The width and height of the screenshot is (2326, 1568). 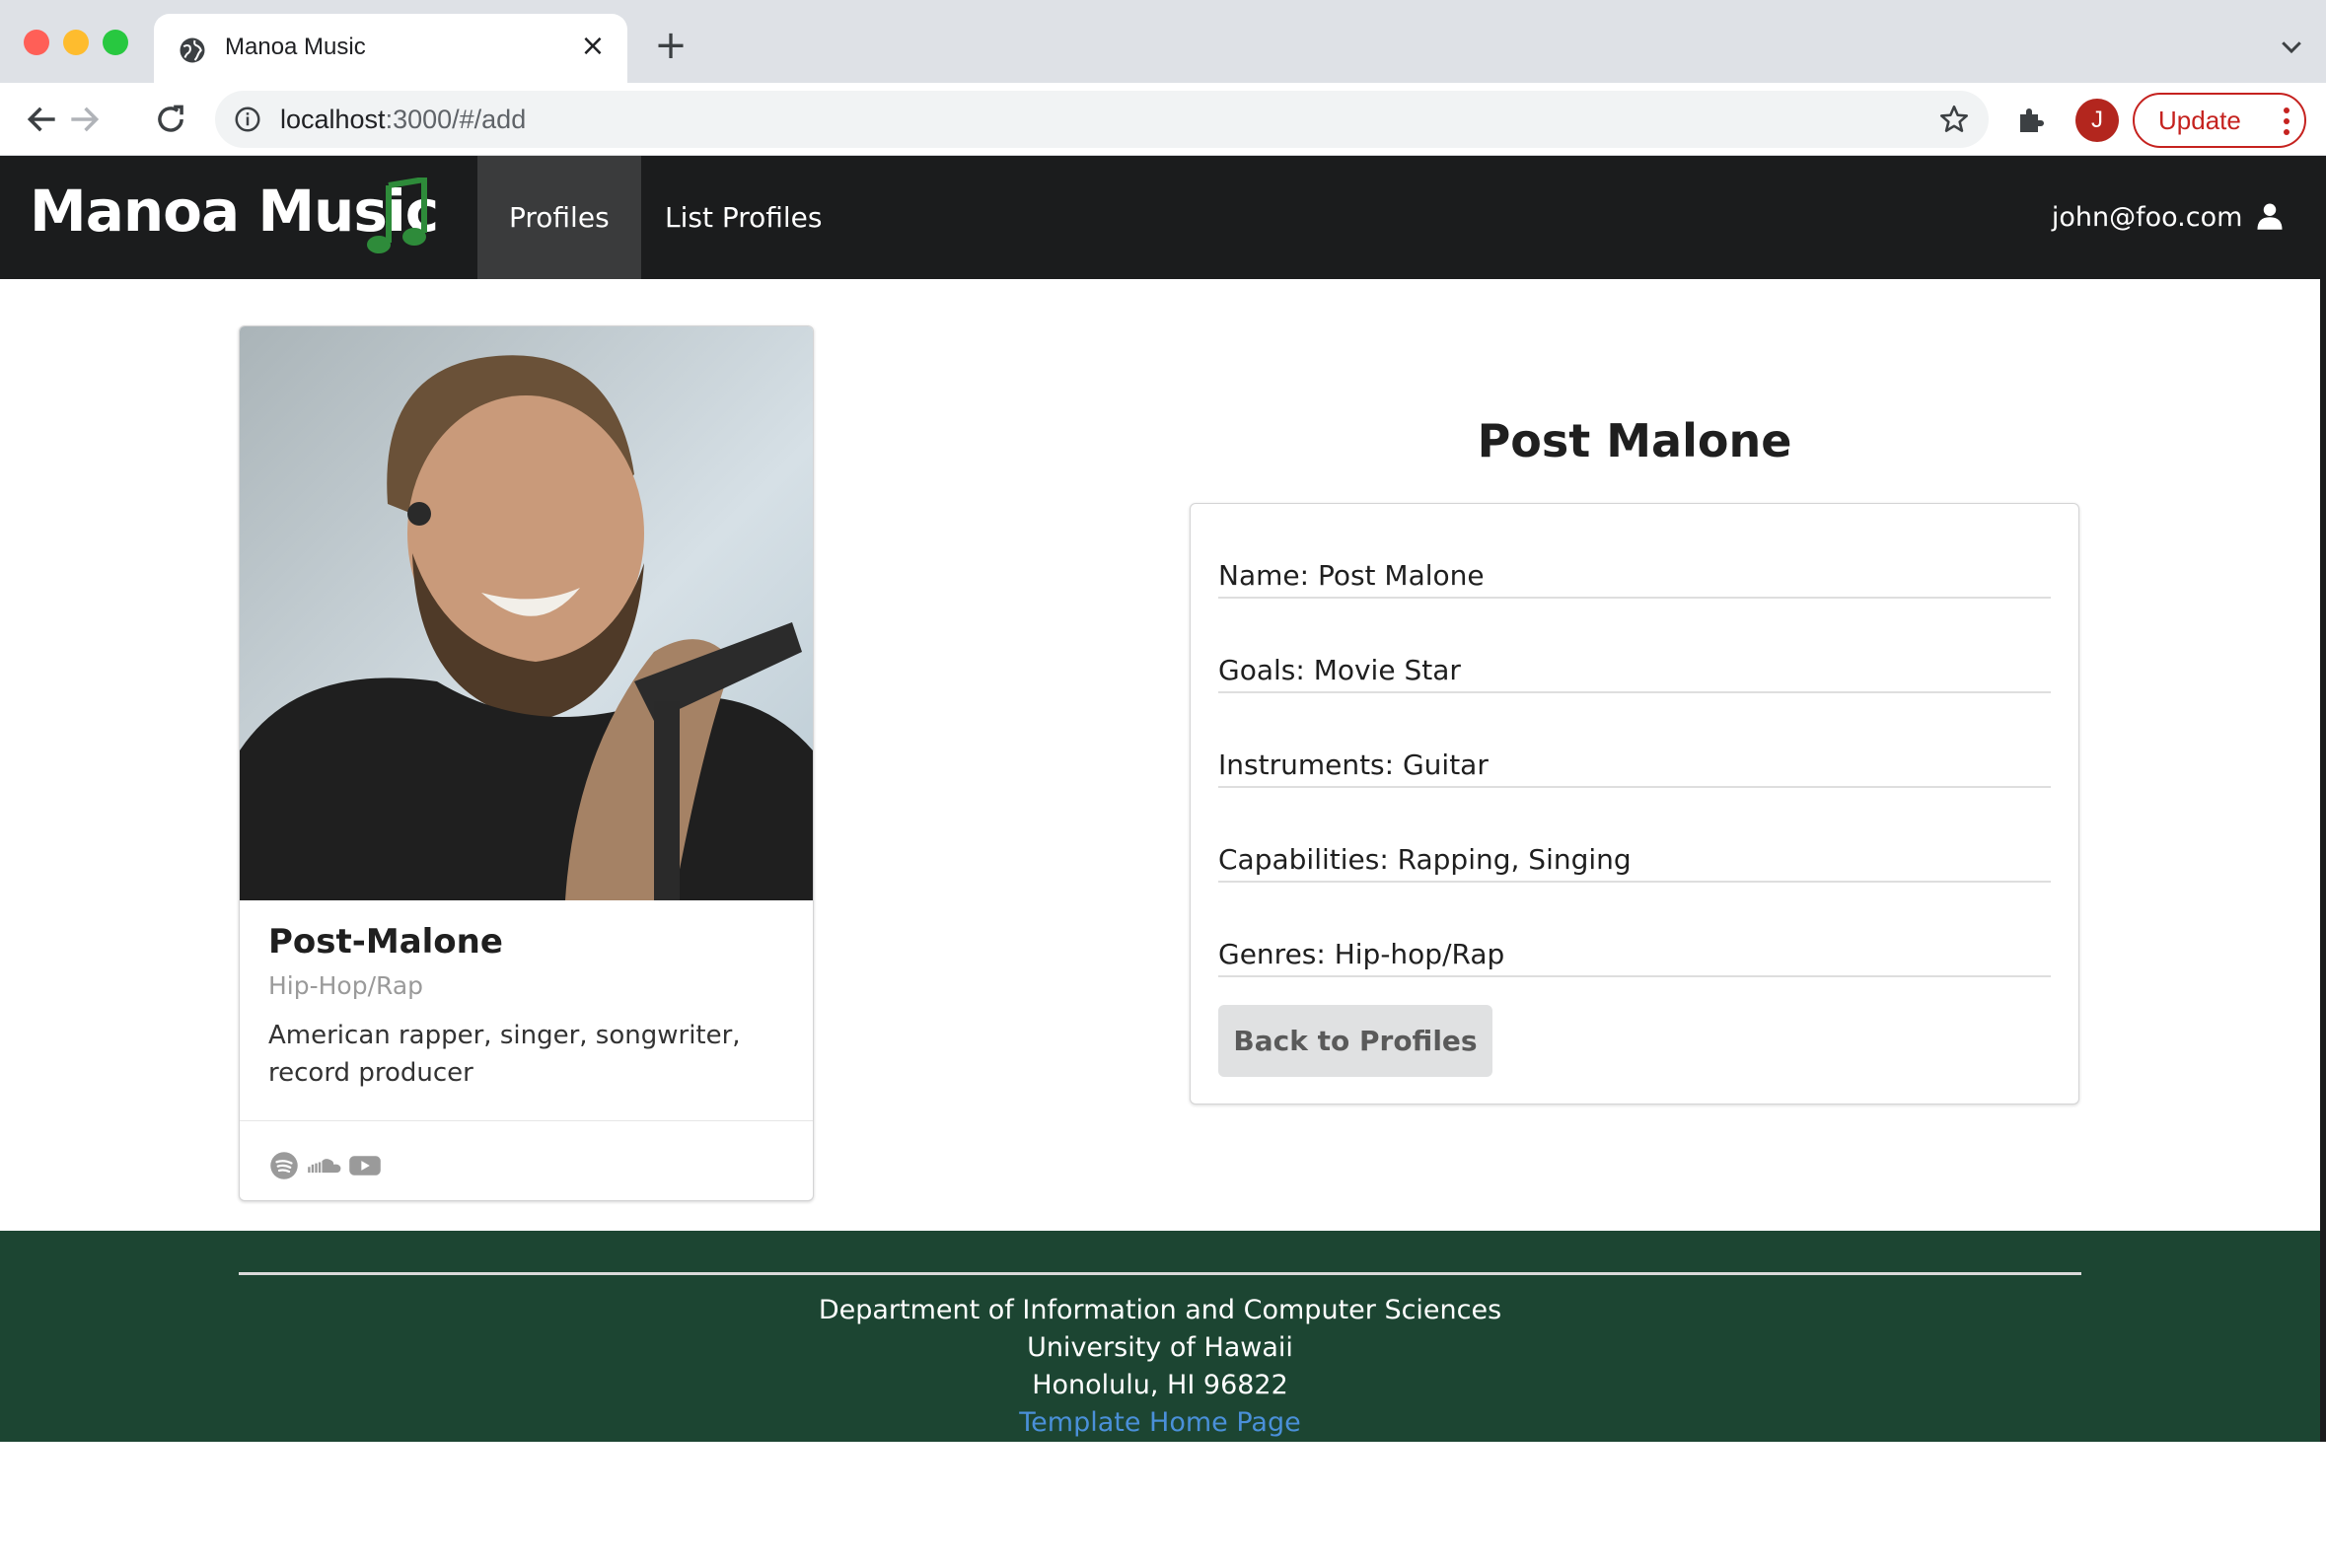 What do you see at coordinates (1634, 740) in the screenshot?
I see `detail-row-instruments: Instruments: Guitar` at bounding box center [1634, 740].